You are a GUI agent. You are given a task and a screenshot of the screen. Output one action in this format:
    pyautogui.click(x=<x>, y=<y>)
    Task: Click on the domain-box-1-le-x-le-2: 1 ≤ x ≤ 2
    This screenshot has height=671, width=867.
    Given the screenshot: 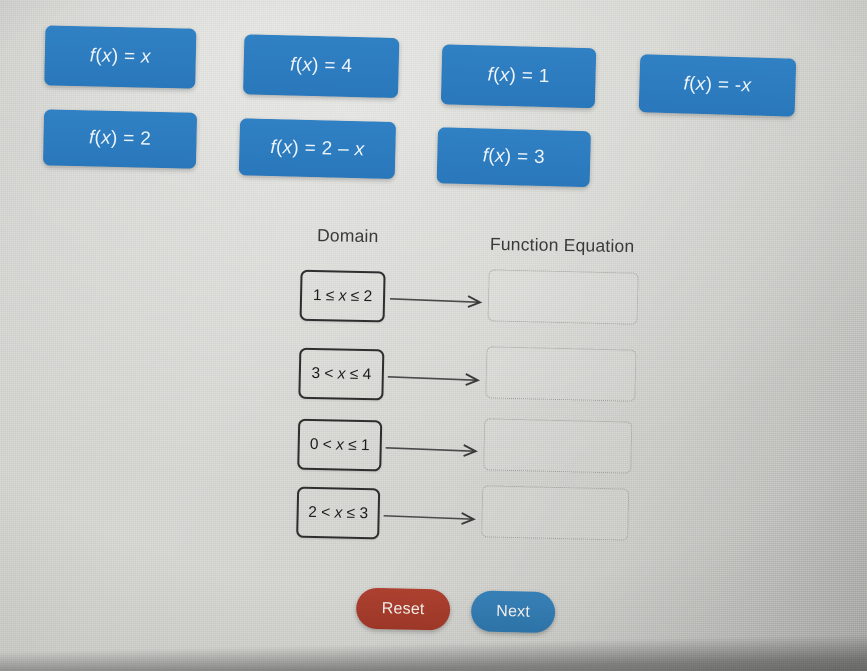 What is the action you would take?
    pyautogui.click(x=342, y=296)
    